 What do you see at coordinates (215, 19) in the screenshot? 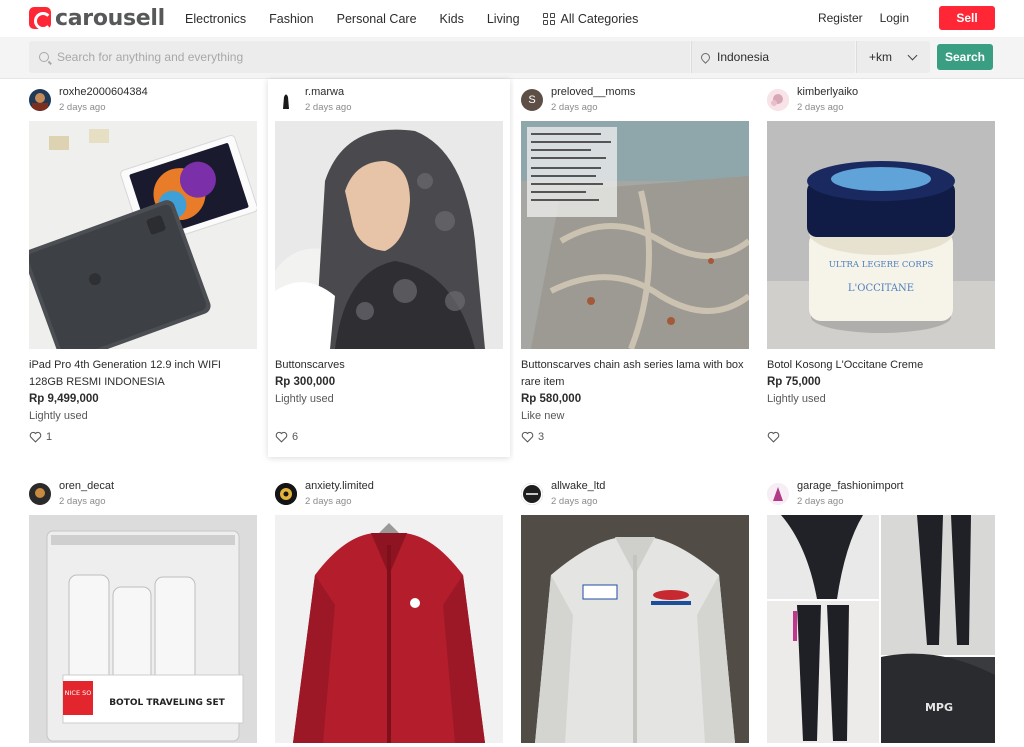
I see `nav-electronics: Electronics` at bounding box center [215, 19].